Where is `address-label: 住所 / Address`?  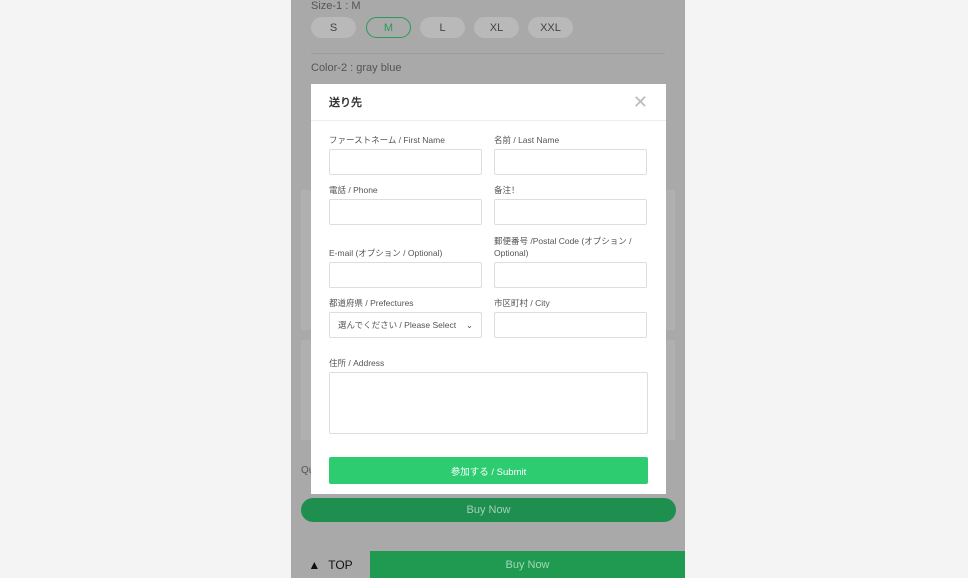 address-label: 住所 / Address is located at coordinates (357, 363).